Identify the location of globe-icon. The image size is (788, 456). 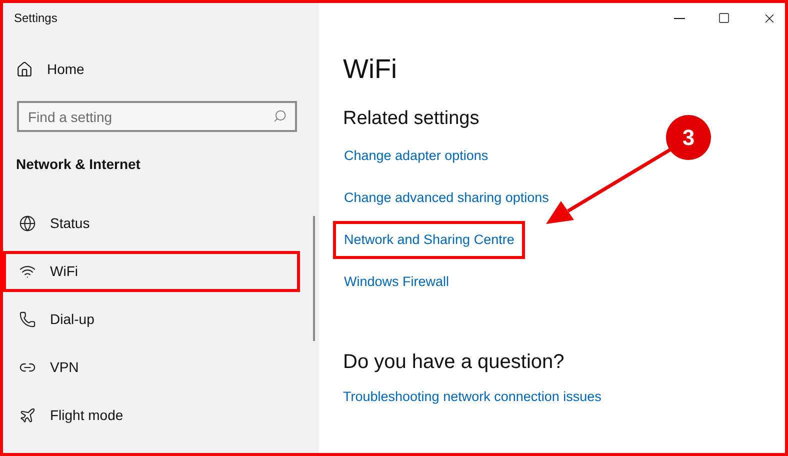
(27, 223).